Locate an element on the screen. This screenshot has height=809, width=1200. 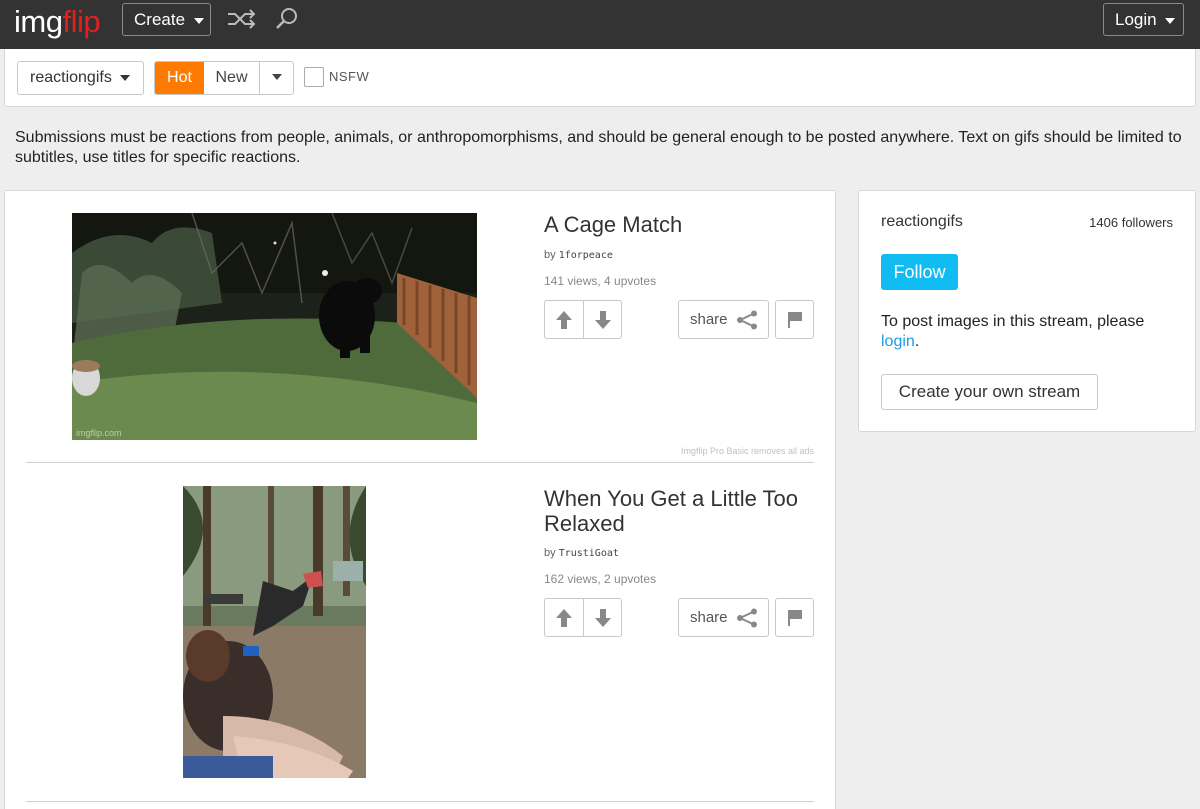
search-icon is located at coordinates (287, 19).